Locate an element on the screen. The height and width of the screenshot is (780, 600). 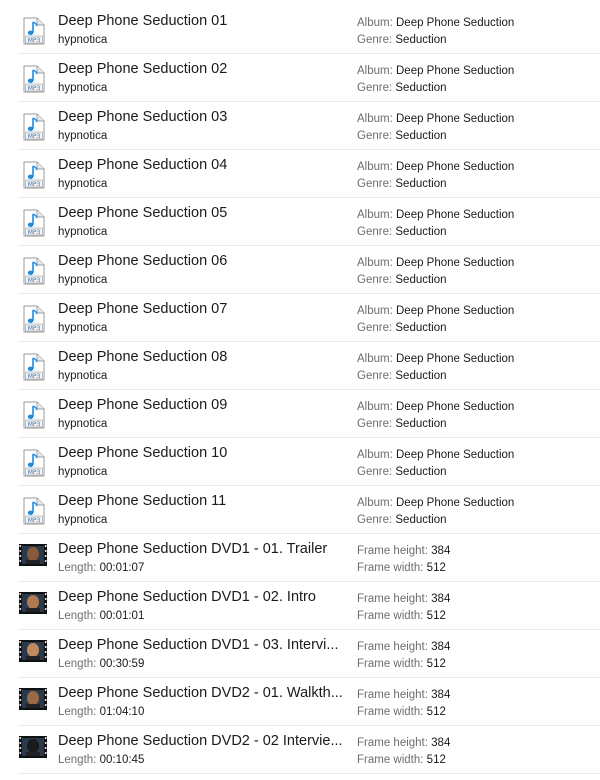
length-value: 00:10:45 is located at coordinates (122, 760).